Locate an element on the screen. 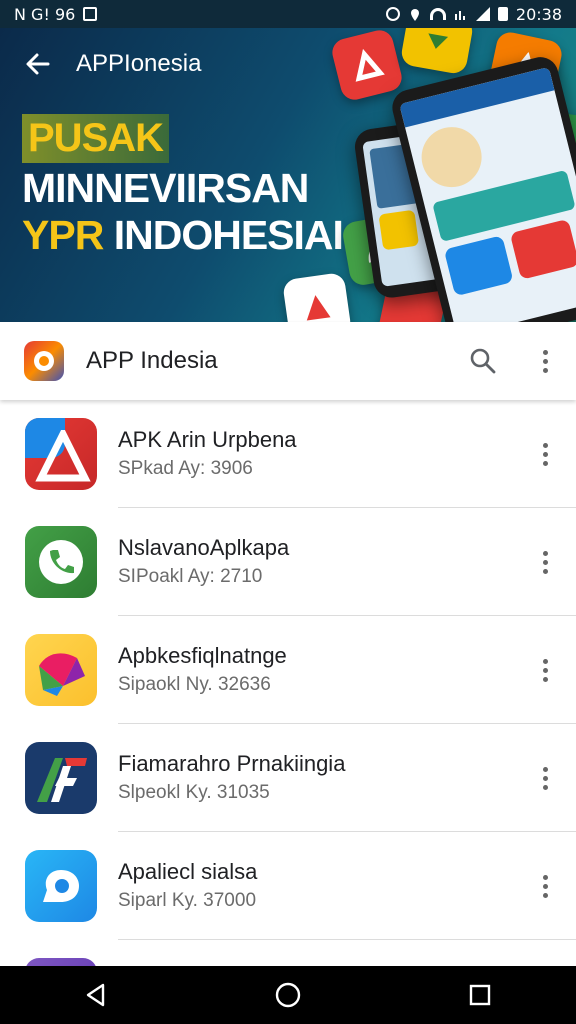 The width and height of the screenshot is (576, 1024). status-left: N G! 96 is located at coordinates (56, 14).